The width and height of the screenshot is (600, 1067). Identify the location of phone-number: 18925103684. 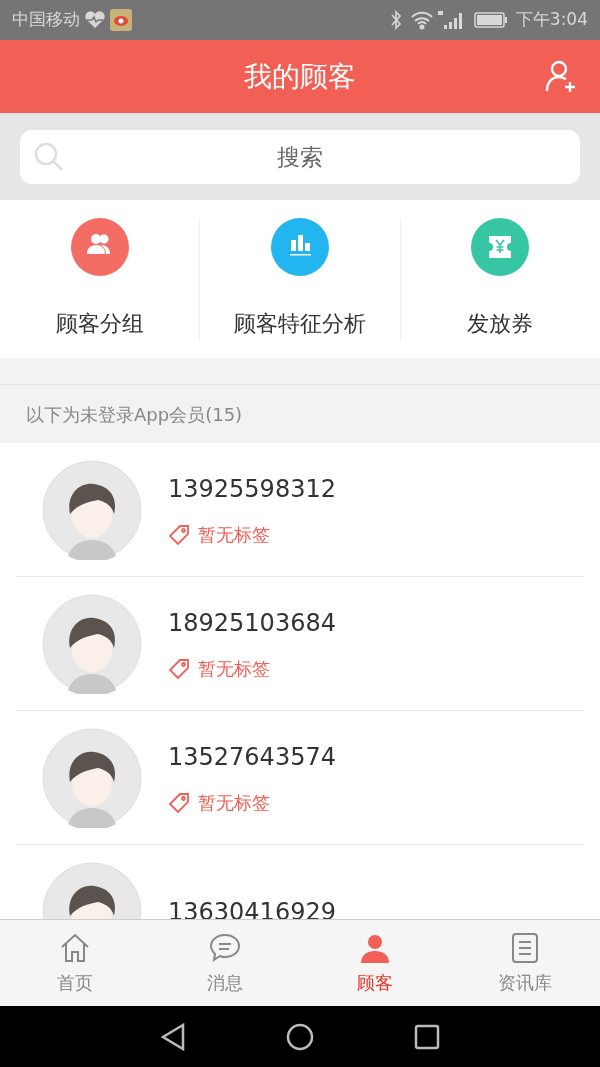
(252, 623).